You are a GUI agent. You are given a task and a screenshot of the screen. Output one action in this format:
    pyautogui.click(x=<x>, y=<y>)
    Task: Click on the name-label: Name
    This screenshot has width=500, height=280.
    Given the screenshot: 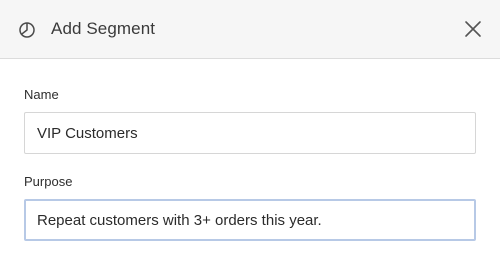 What is the action you would take?
    pyautogui.click(x=41, y=94)
    